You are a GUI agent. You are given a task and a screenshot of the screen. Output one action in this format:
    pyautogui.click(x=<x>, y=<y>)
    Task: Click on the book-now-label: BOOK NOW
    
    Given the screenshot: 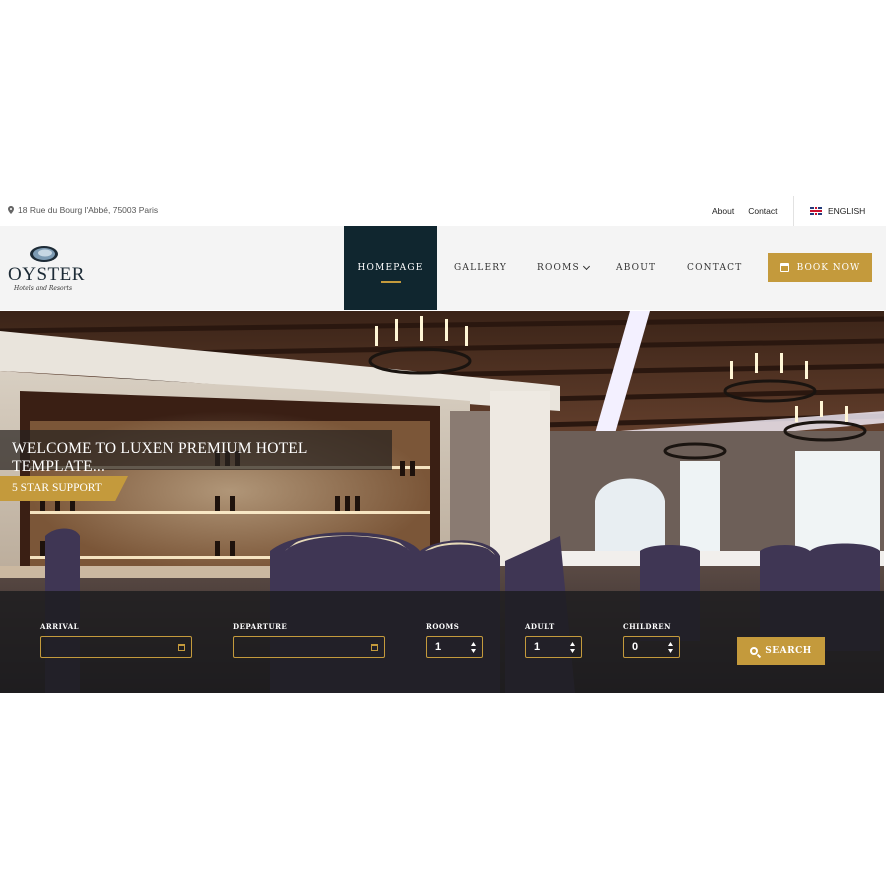 What is the action you would take?
    pyautogui.click(x=828, y=267)
    